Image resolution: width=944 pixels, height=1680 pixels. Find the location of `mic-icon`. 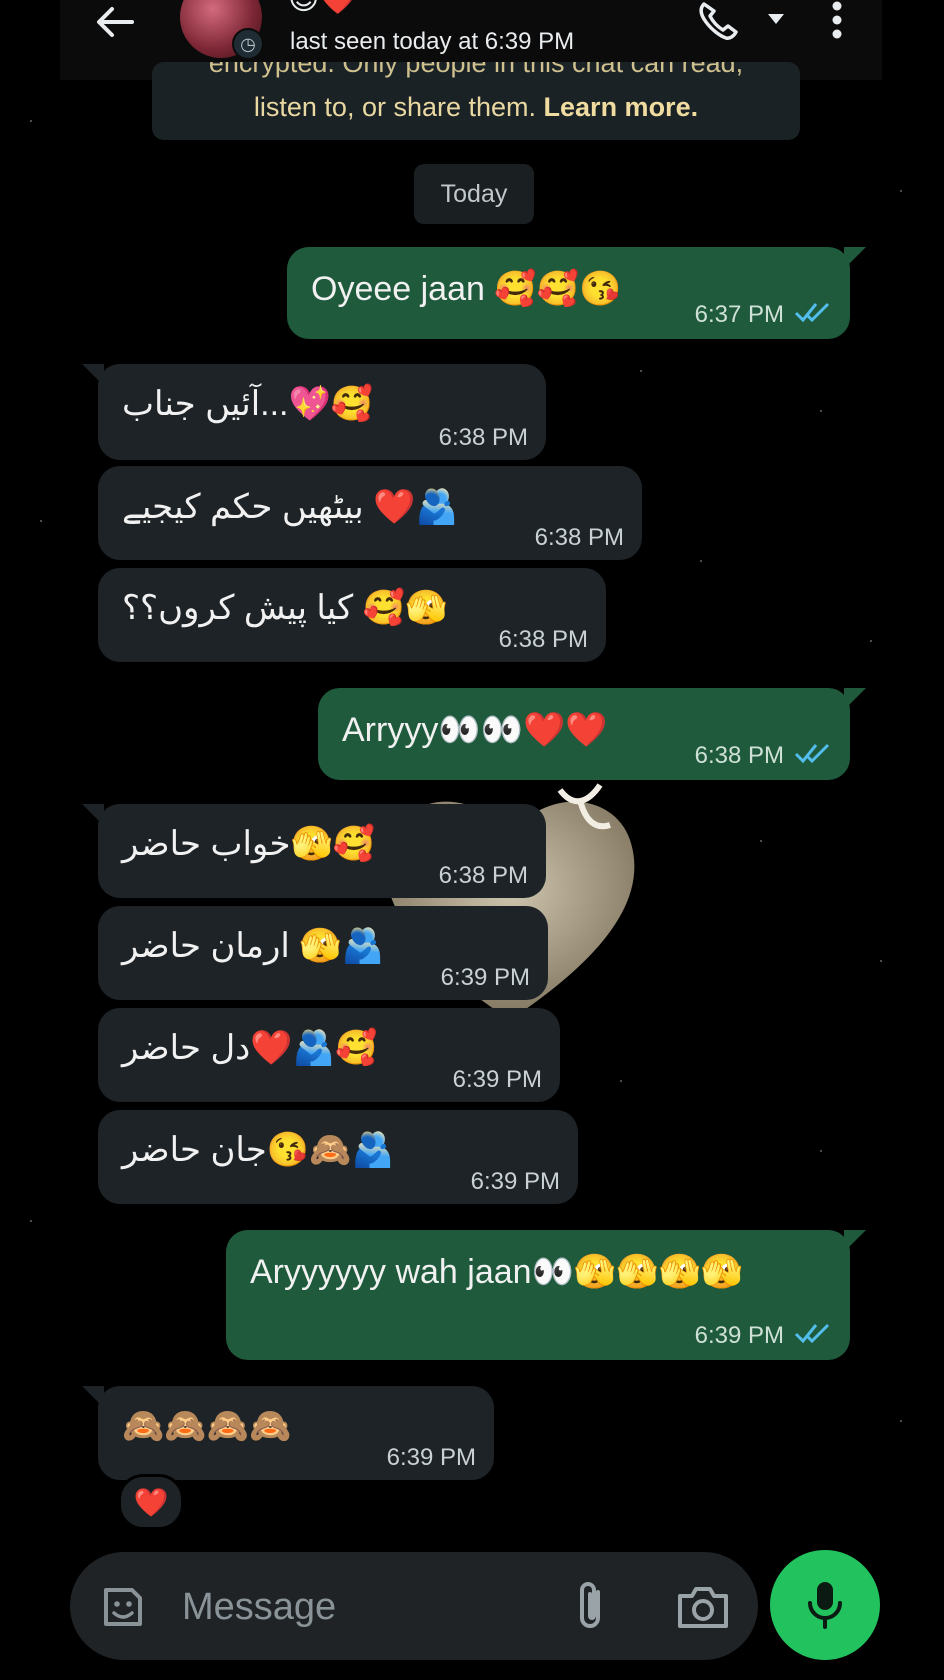

mic-icon is located at coordinates (825, 1605).